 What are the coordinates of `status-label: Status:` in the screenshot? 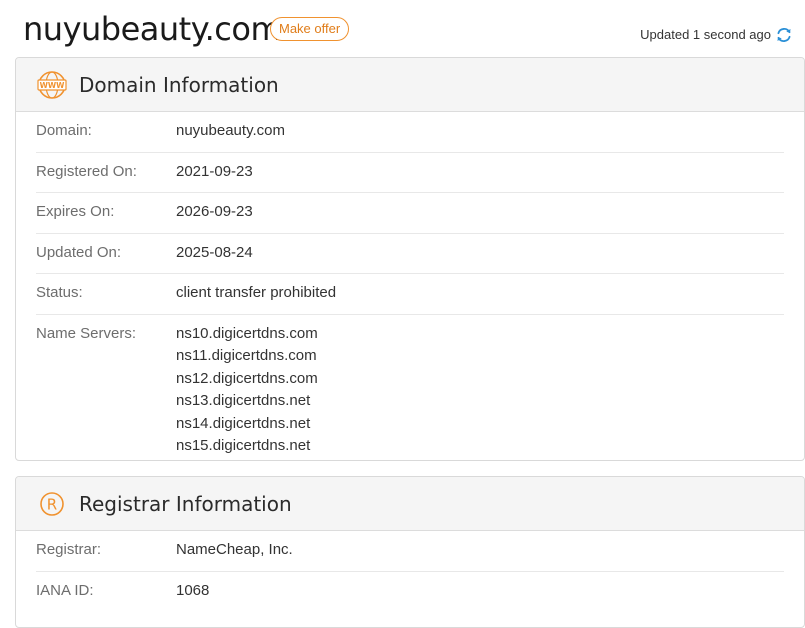 It's located at (59, 292).